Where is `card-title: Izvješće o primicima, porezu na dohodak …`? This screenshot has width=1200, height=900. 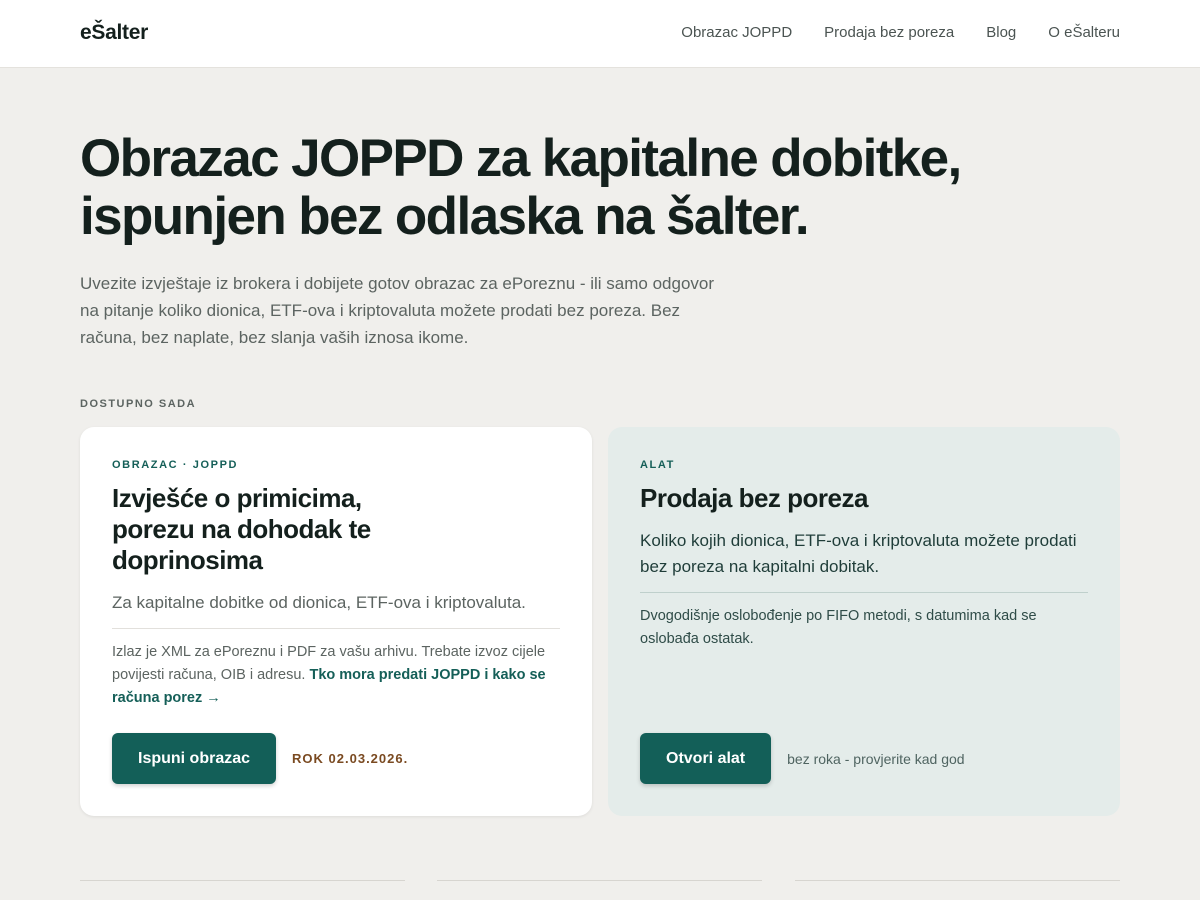
card-title: Izvješće o primicima, porezu na dohodak … is located at coordinates (241, 529).